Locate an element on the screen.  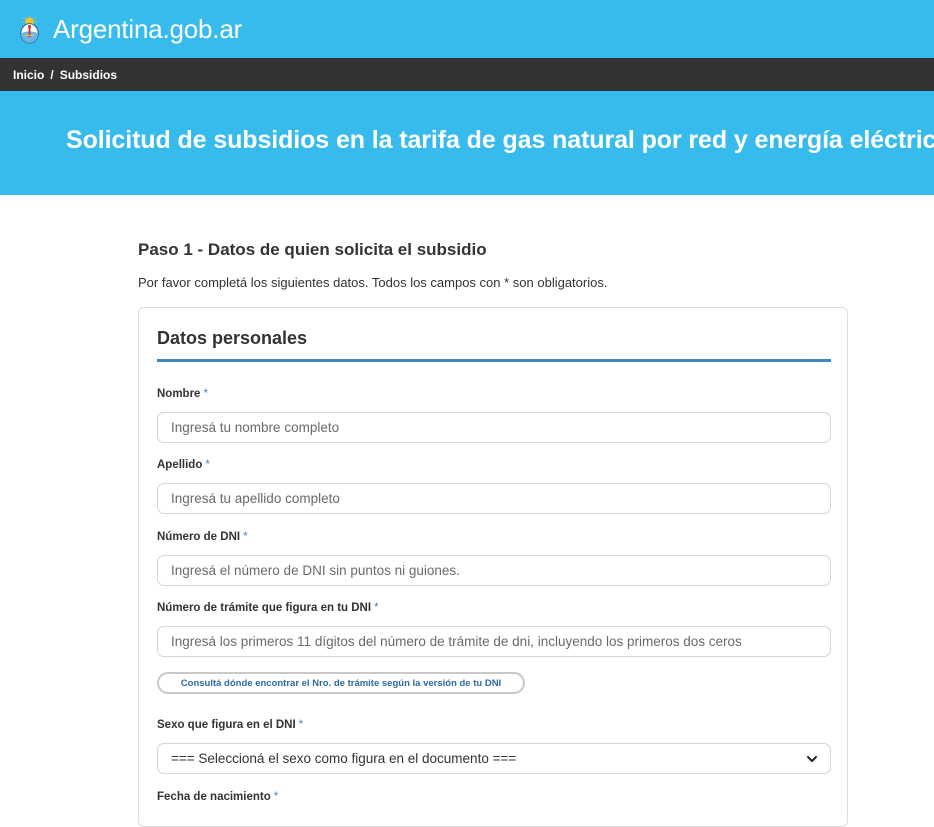
card-title: Datos personales is located at coordinates (232, 338).